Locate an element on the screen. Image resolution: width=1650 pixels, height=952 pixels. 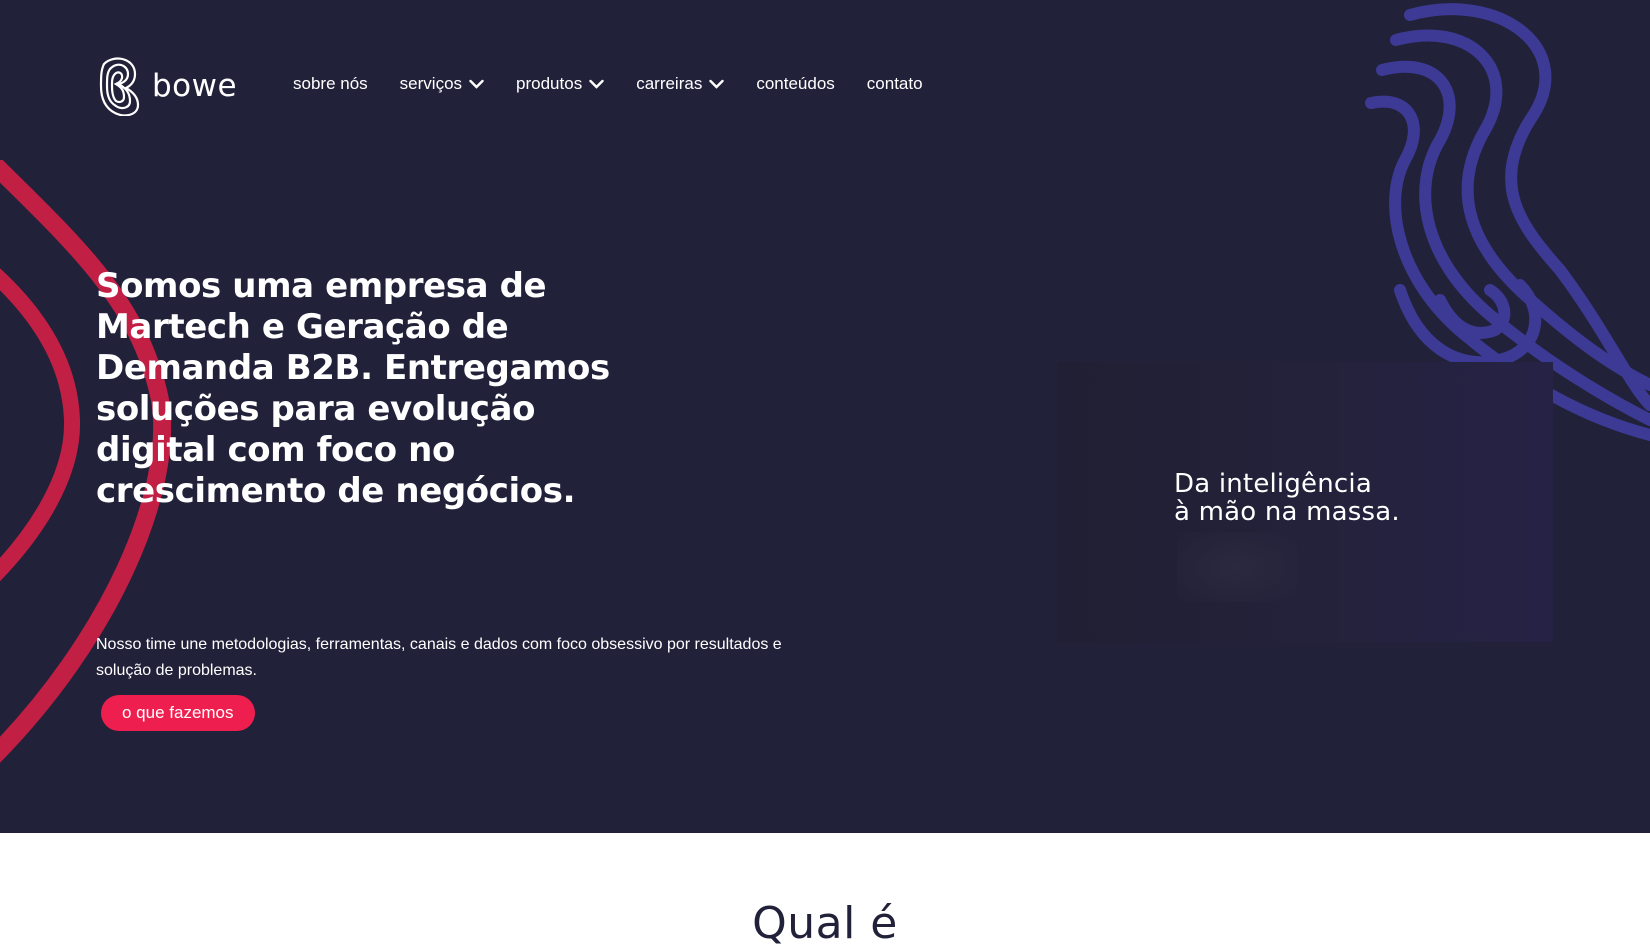
logo-text: bowe is located at coordinates (195, 85).